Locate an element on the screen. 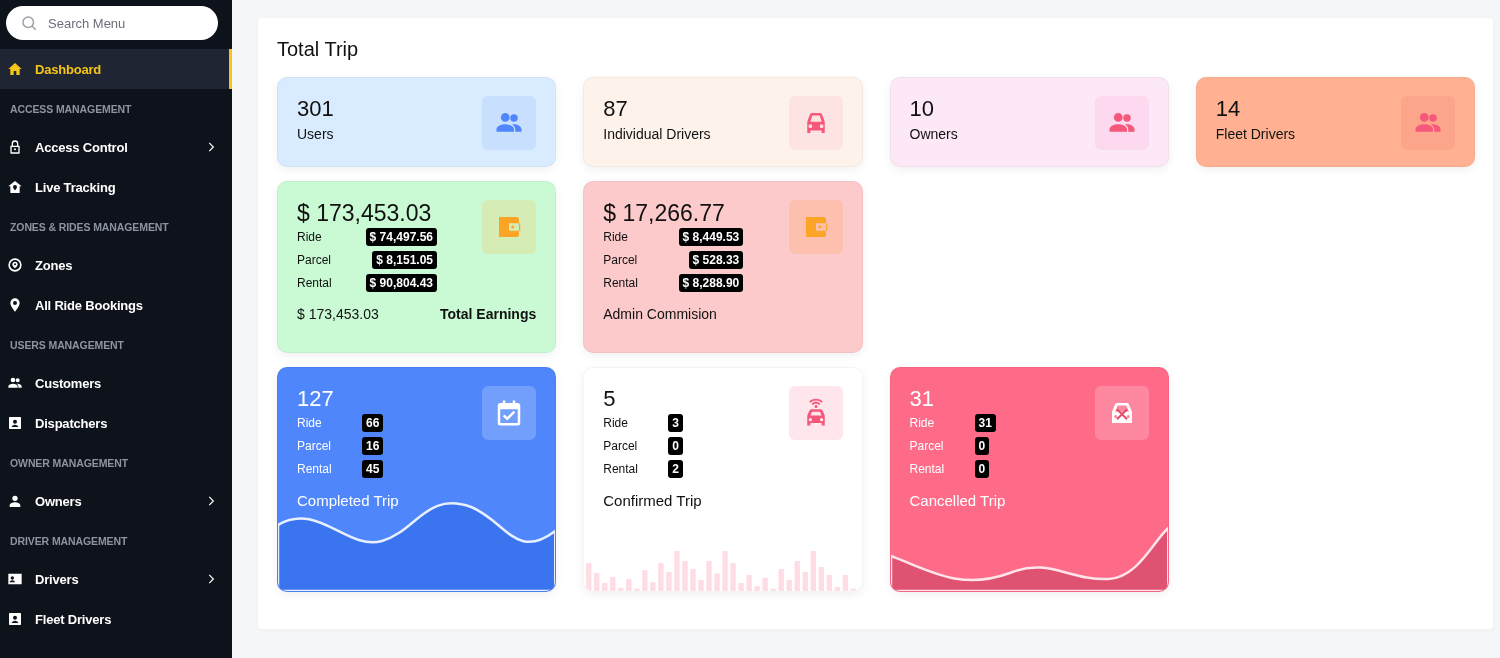 The height and width of the screenshot is (658, 1500). section-heading: ACCESS MANAGEMENT is located at coordinates (71, 109).